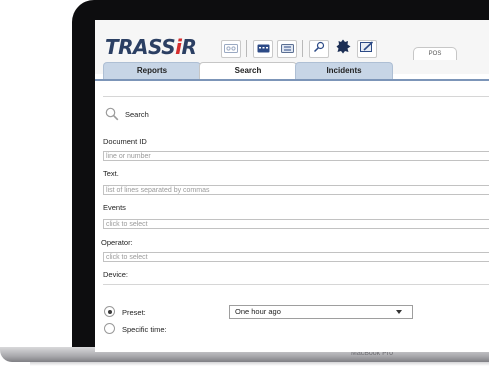  Describe the element at coordinates (109, 311) in the screenshot. I see `preset-radio` at that location.